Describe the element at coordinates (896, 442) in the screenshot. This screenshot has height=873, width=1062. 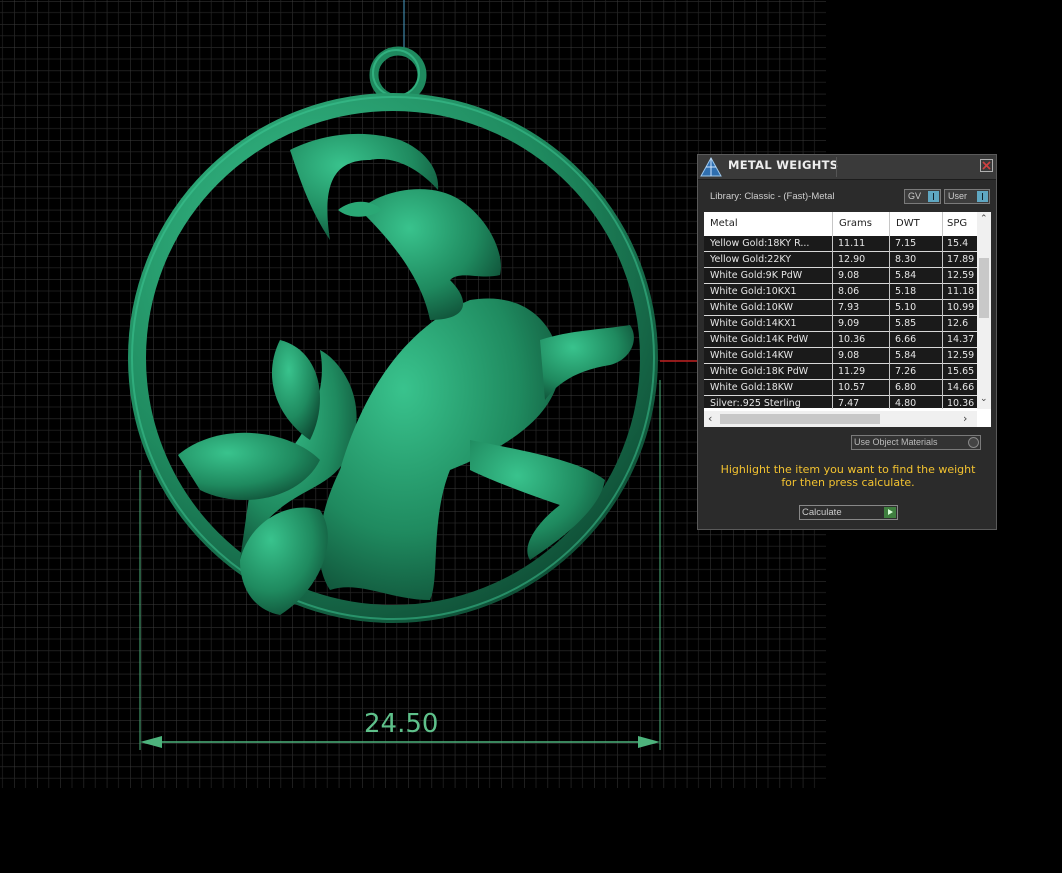
I see `use-object-materials-label: Use Object Materials` at that location.